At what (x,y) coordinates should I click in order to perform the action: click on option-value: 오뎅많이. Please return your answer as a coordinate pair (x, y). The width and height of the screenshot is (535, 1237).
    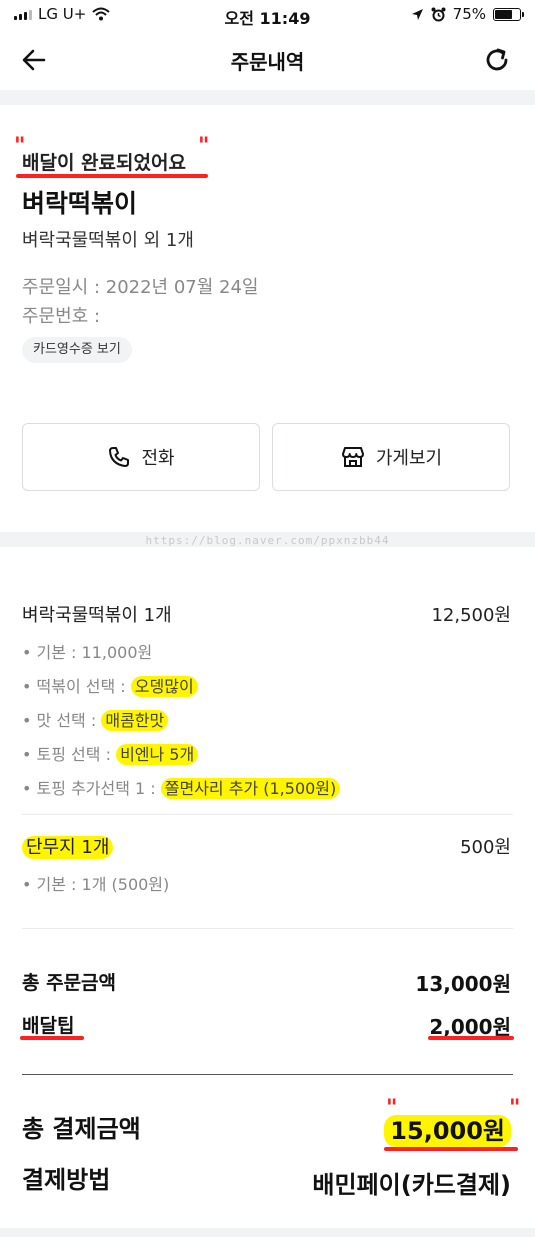
    Looking at the image, I should click on (164, 686).